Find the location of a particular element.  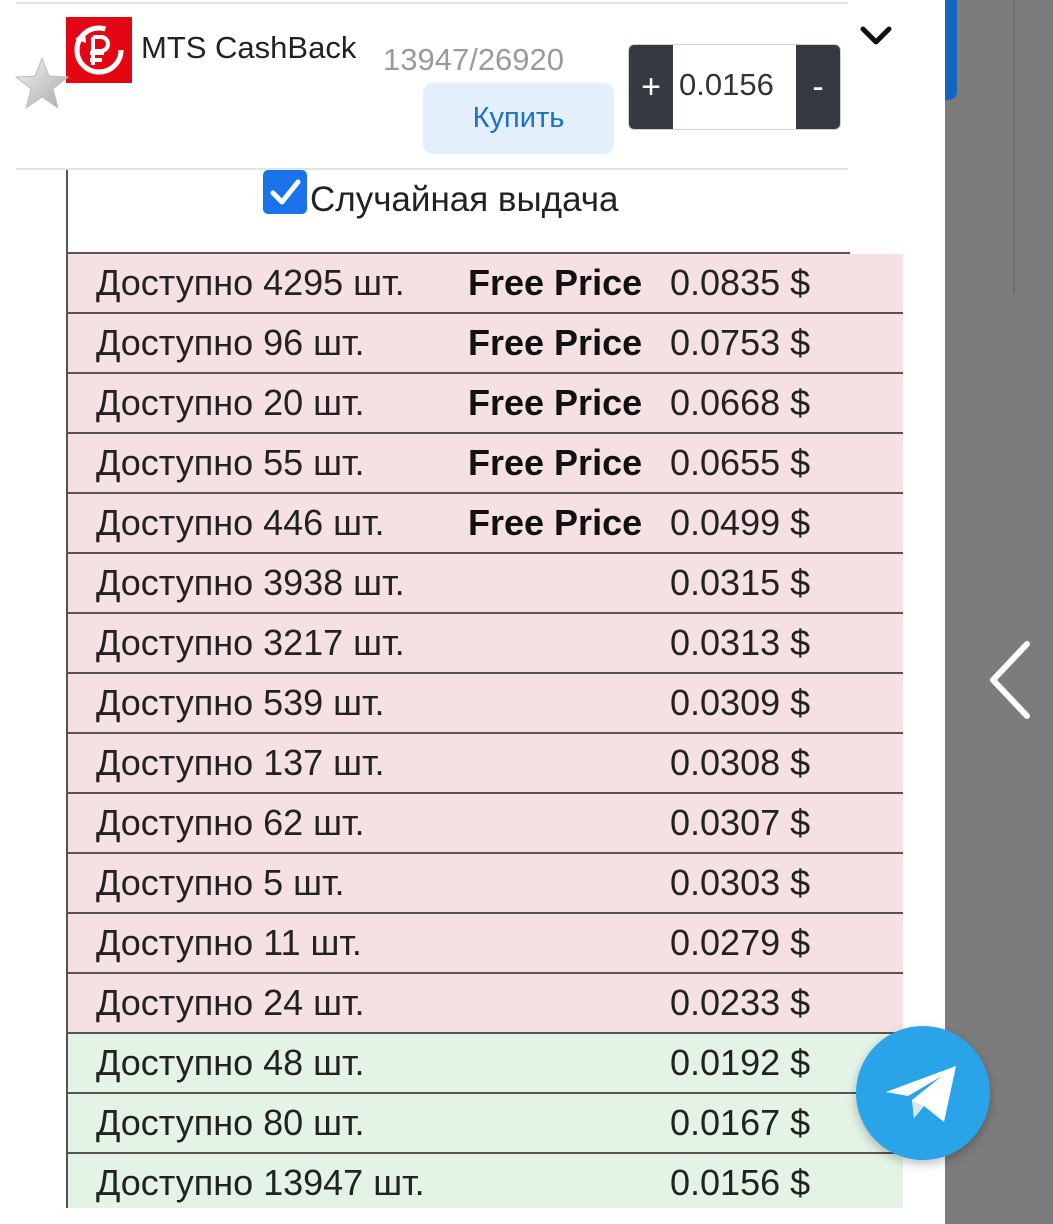

offer-price: 0.0279 $ is located at coordinates (740, 942).